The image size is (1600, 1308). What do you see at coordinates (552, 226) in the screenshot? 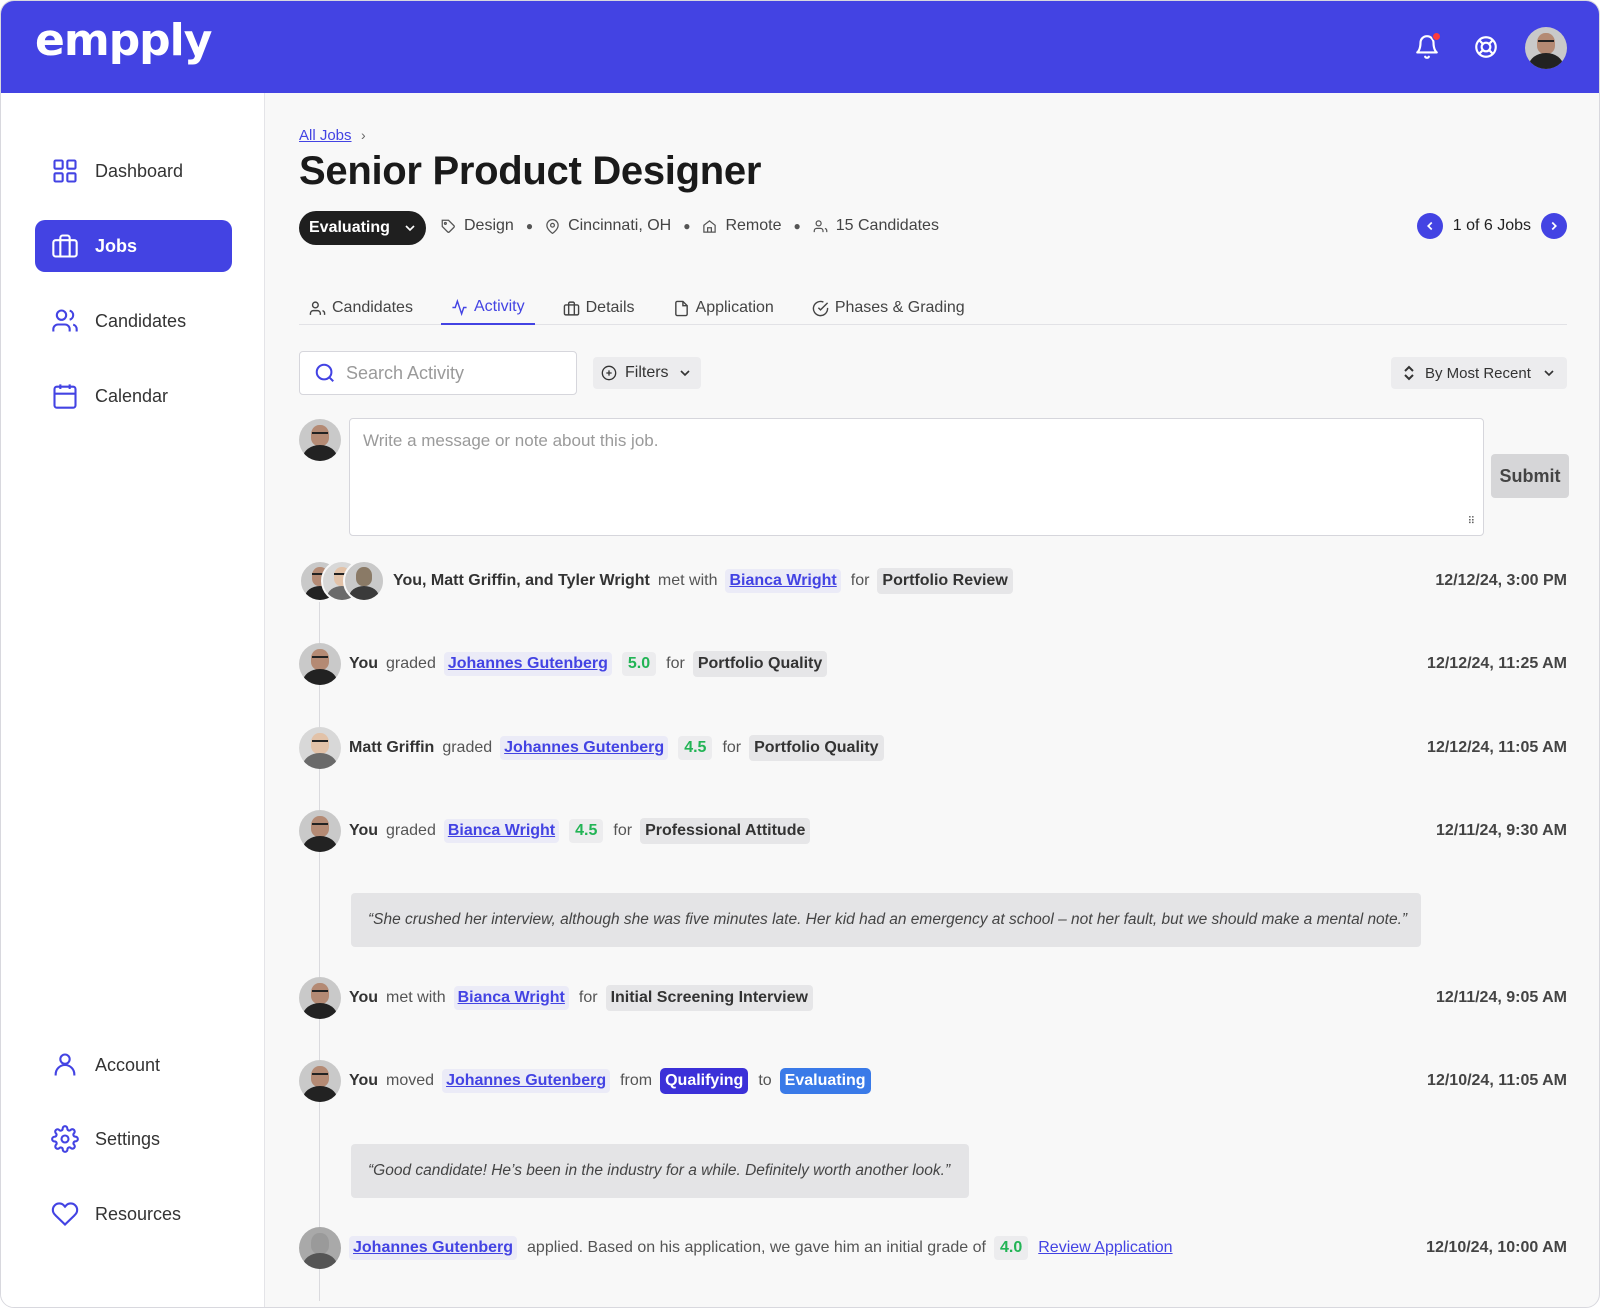
I see `location-pin-icon` at bounding box center [552, 226].